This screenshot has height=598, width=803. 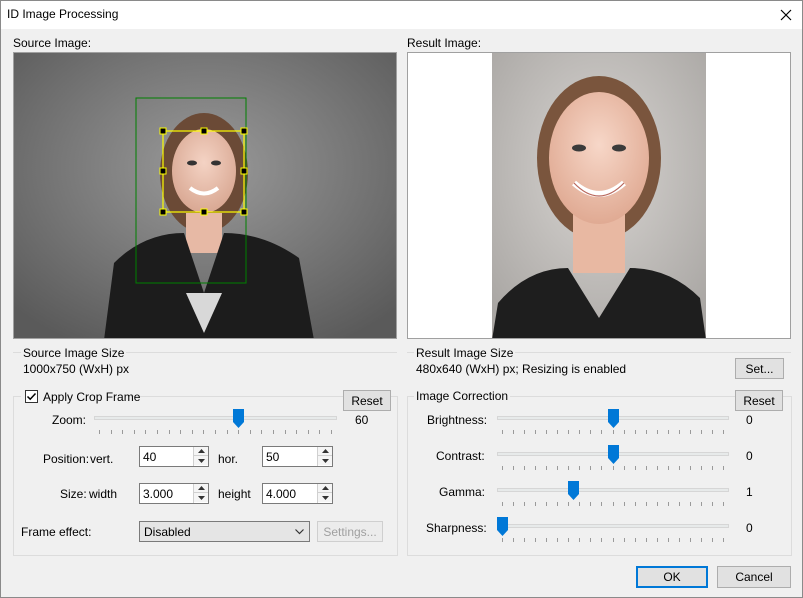 What do you see at coordinates (754, 577) in the screenshot?
I see `cancel-button: Cancel` at bounding box center [754, 577].